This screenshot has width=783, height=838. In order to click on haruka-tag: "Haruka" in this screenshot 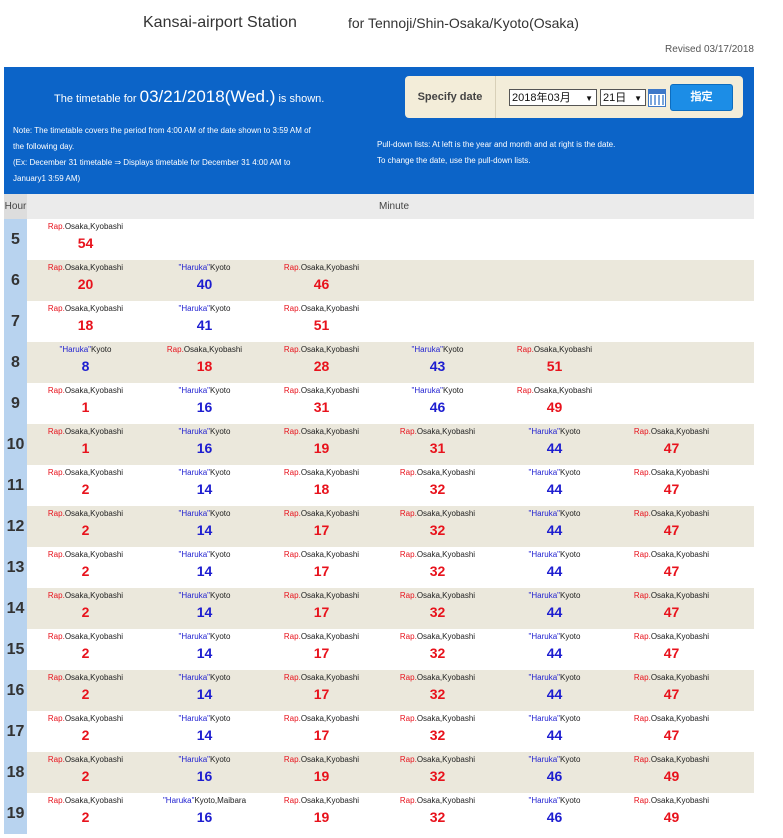, I will do `click(544, 718)`.